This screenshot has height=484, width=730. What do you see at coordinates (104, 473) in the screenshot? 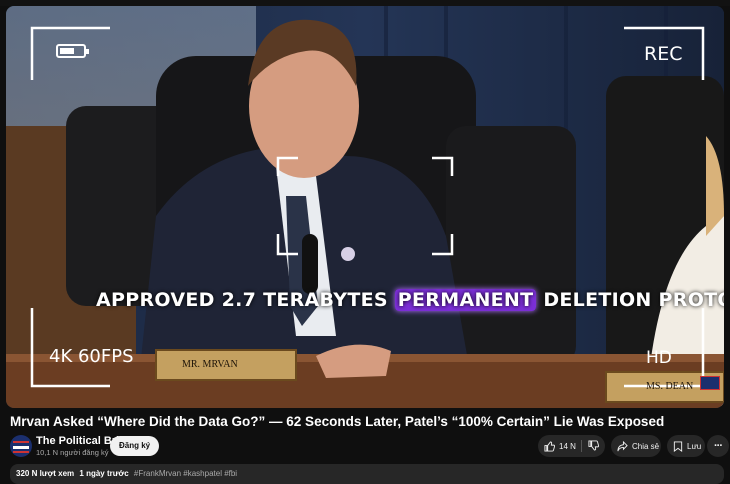
I see `upload-age: 1 ngày trước` at bounding box center [104, 473].